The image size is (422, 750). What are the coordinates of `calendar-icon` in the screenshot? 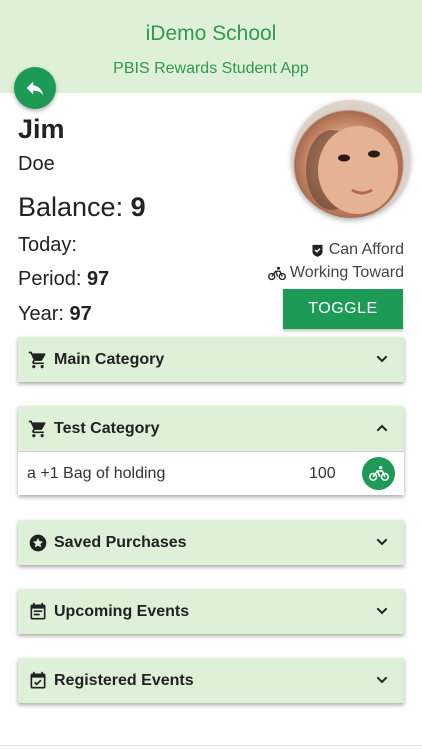 It's located at (38, 610).